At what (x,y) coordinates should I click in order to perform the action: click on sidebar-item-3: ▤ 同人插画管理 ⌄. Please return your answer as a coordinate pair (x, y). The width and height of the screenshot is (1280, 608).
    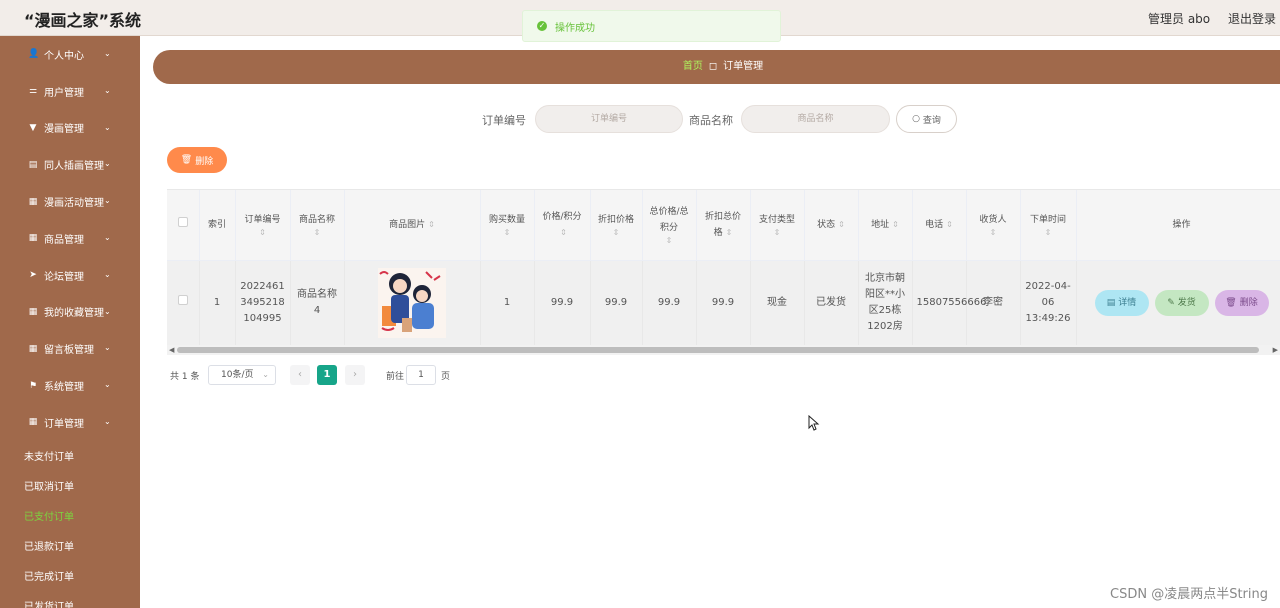
    Looking at the image, I should click on (70, 164).